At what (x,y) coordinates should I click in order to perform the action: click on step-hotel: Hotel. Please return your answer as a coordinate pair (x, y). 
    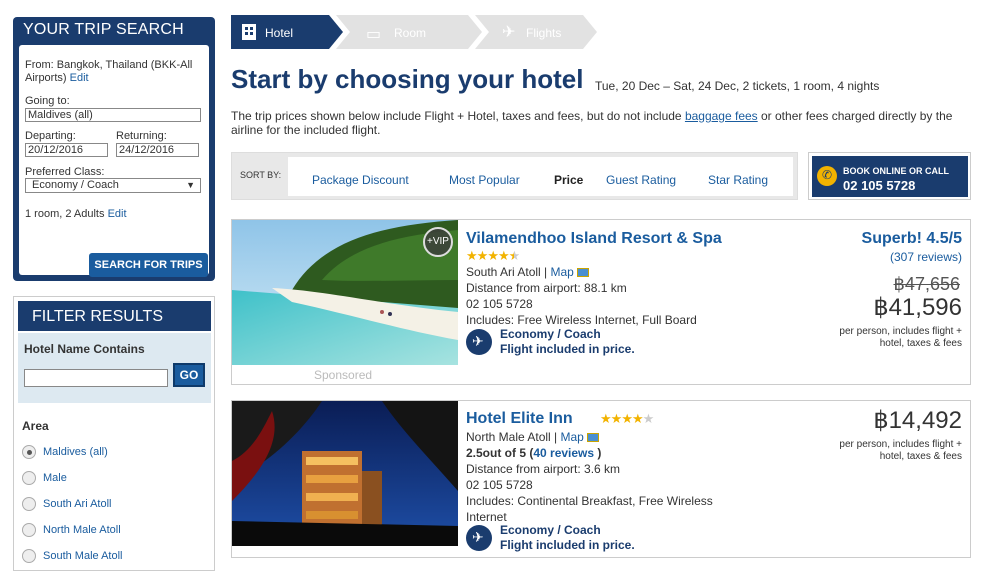
    Looking at the image, I should click on (287, 32).